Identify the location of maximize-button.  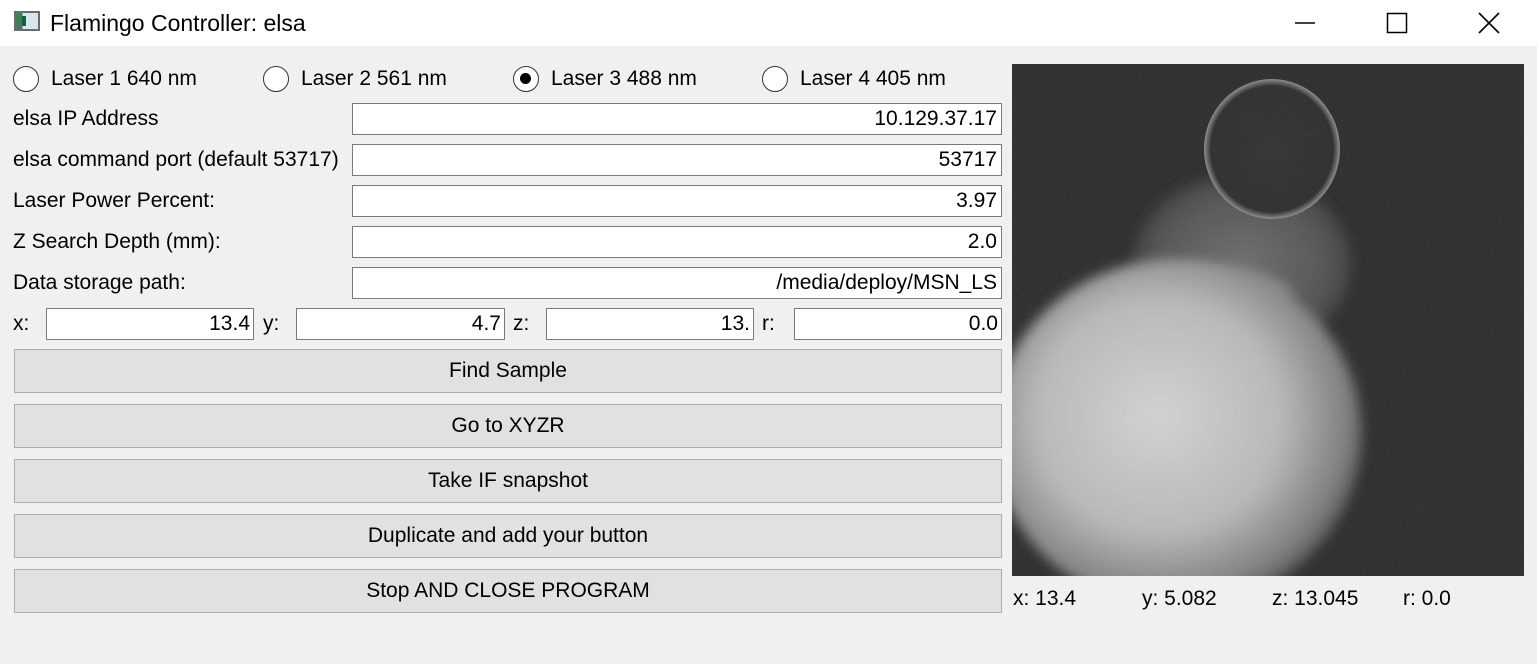
(1397, 23).